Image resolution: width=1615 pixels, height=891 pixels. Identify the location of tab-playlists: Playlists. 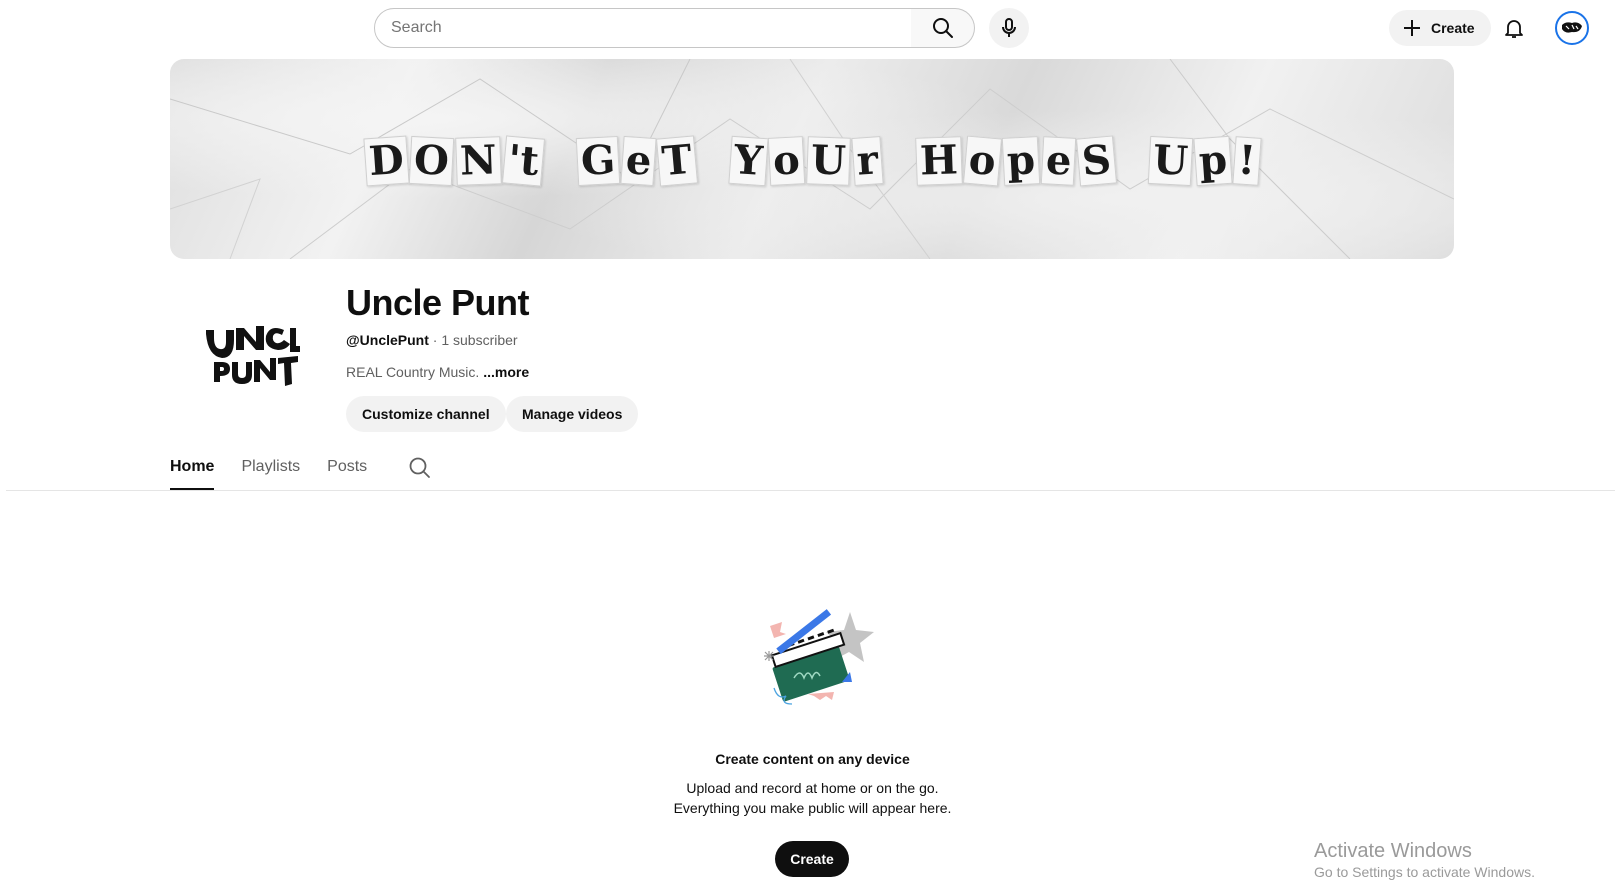
(270, 469).